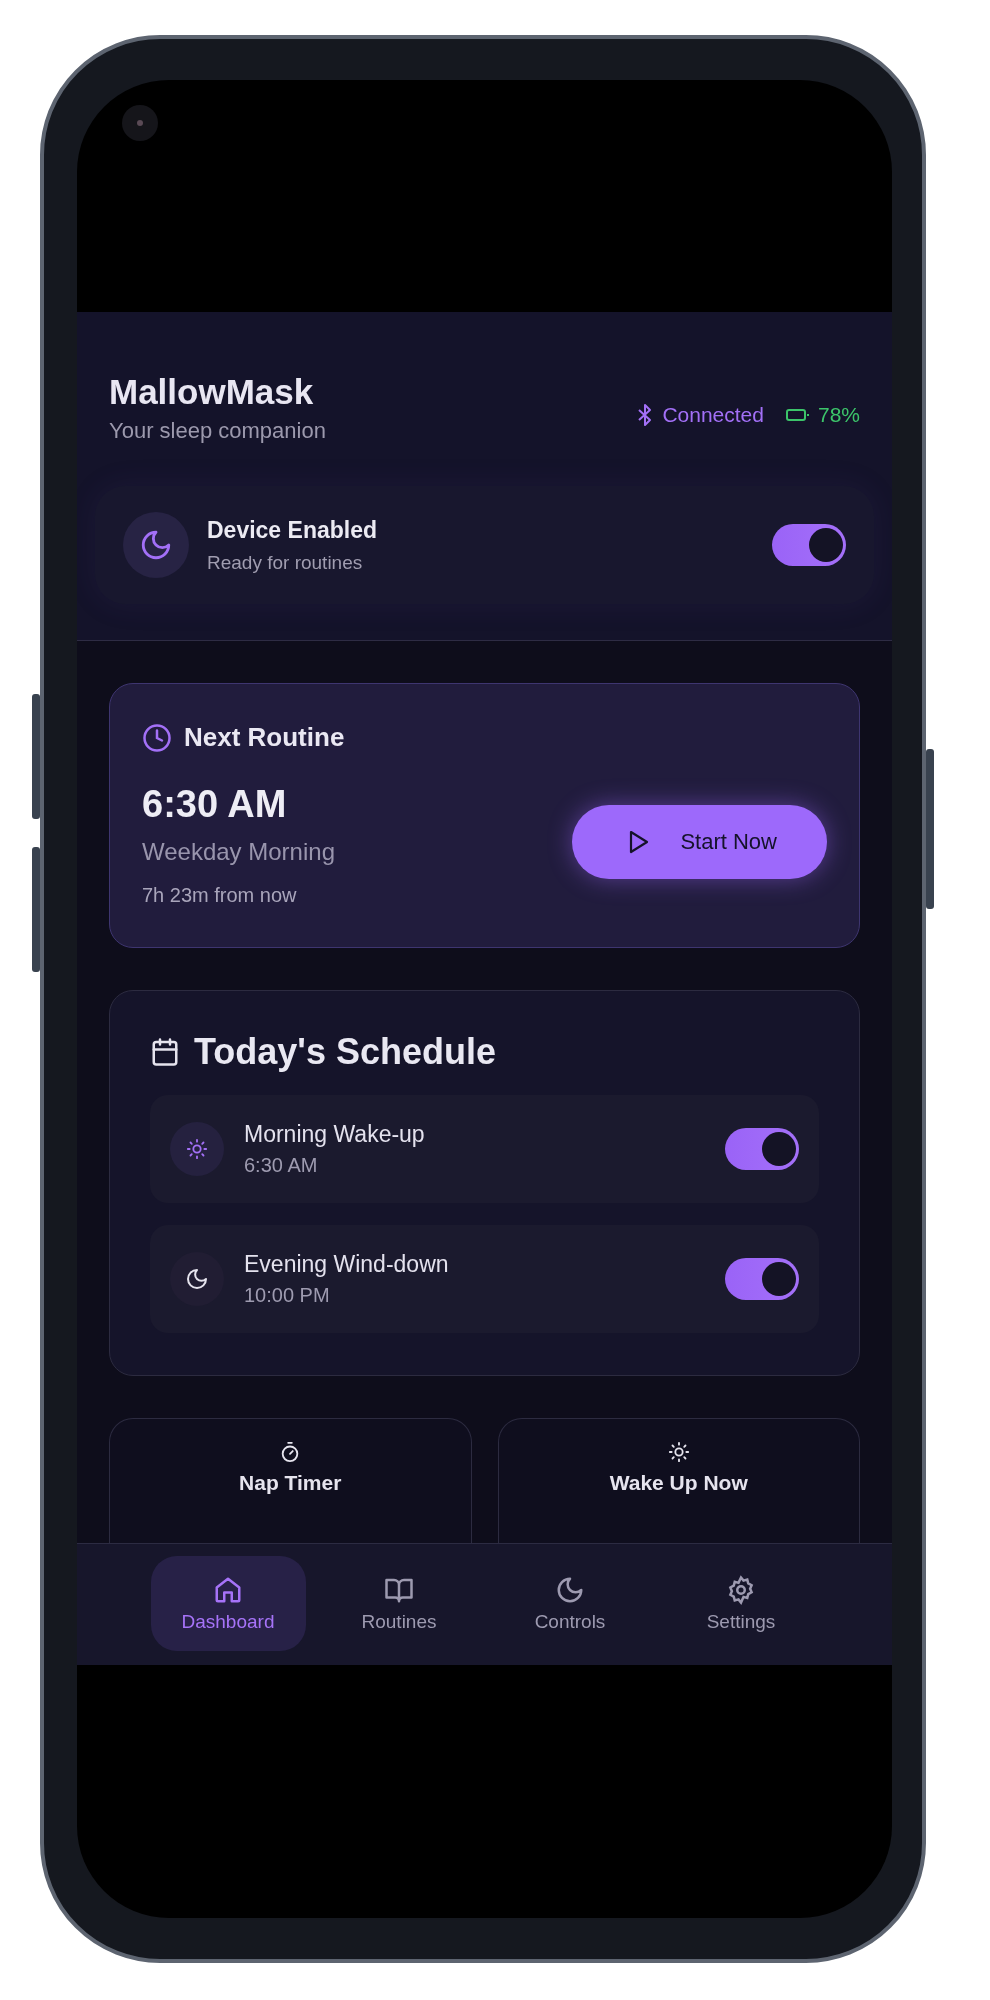 This screenshot has width=990, height=2000. What do you see at coordinates (797, 415) in the screenshot?
I see `battery-icon` at bounding box center [797, 415].